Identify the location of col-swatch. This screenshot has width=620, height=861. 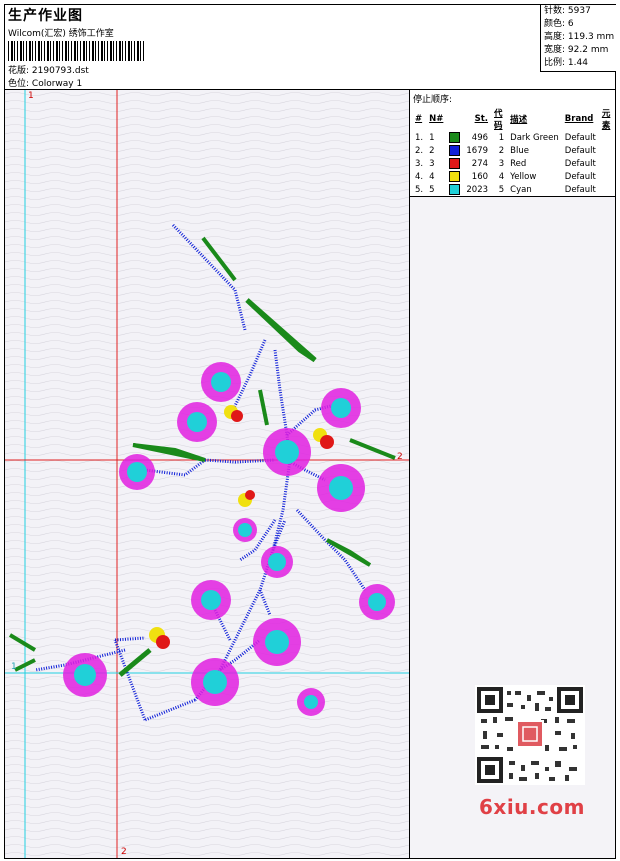
(454, 119).